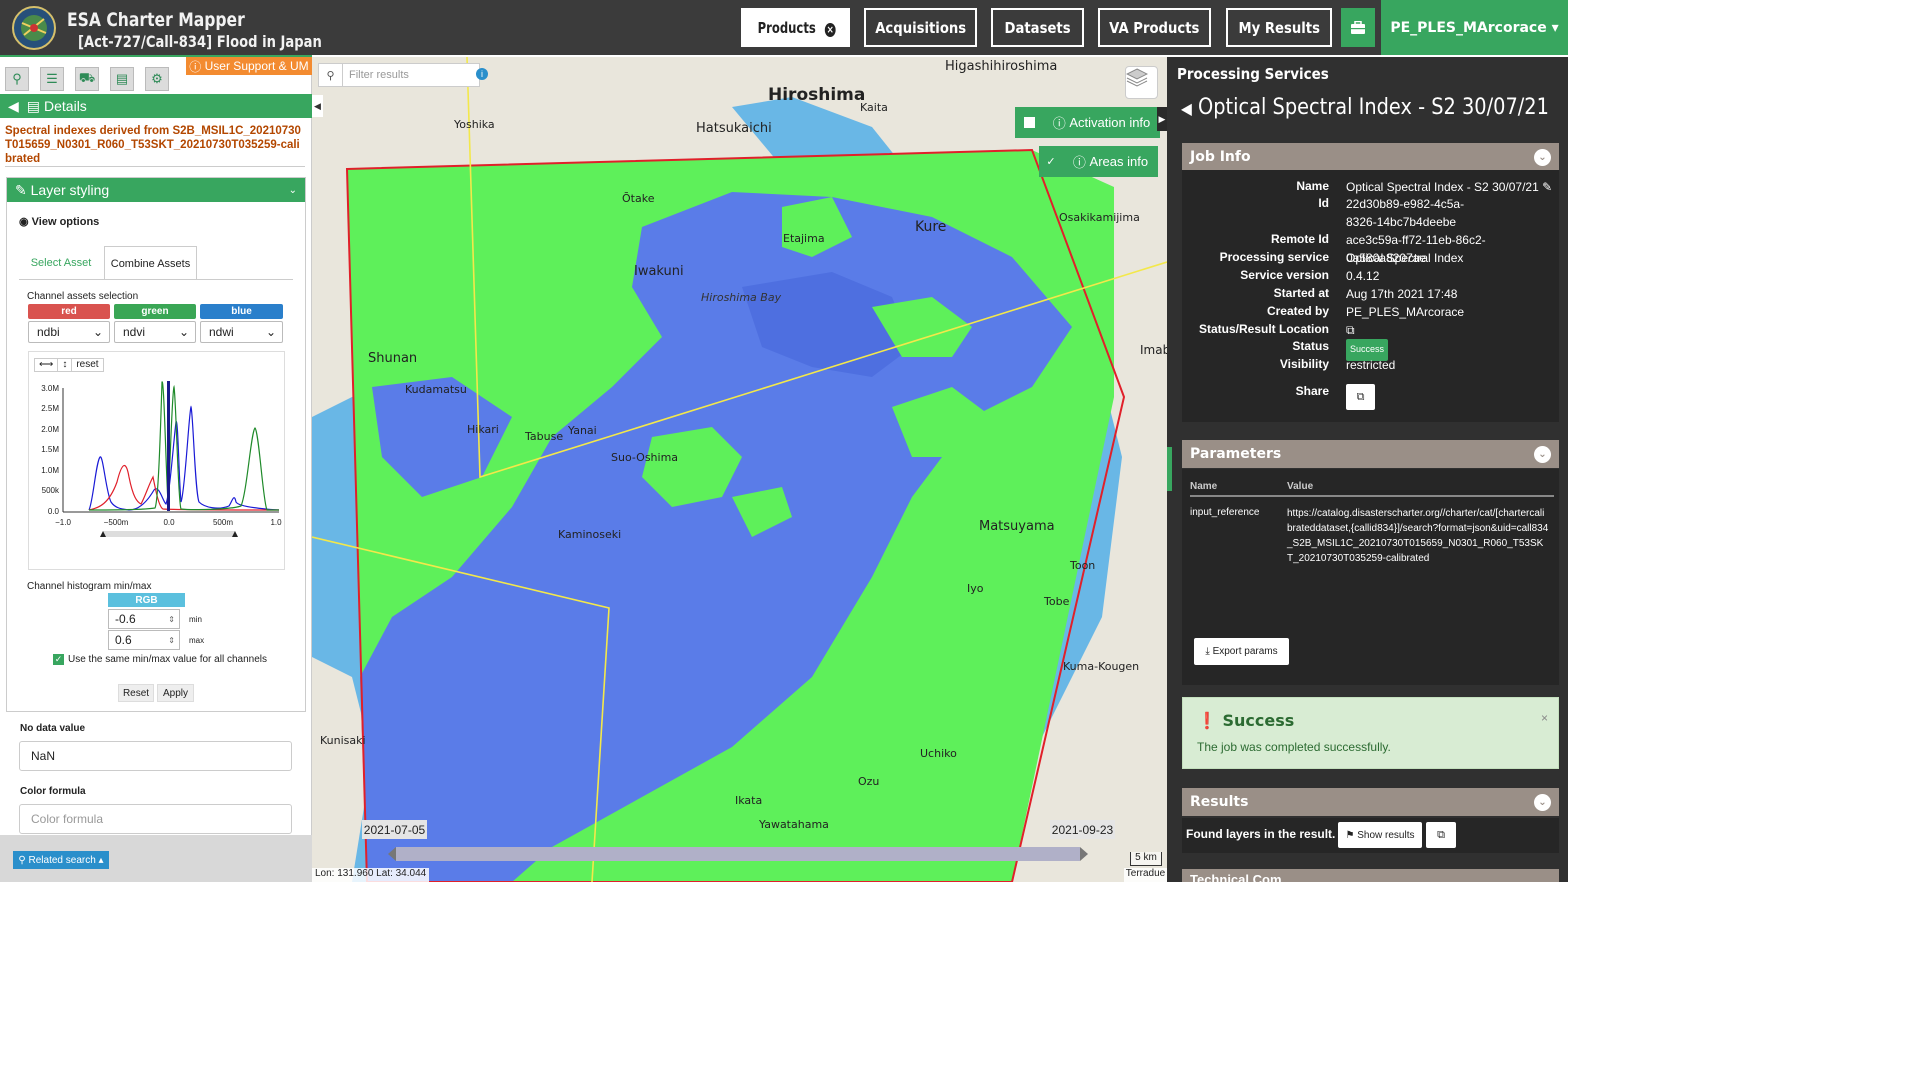 The image size is (1920, 1080). Describe the element at coordinates (1207, 651) in the screenshot. I see `download-icon: ⤓` at that location.